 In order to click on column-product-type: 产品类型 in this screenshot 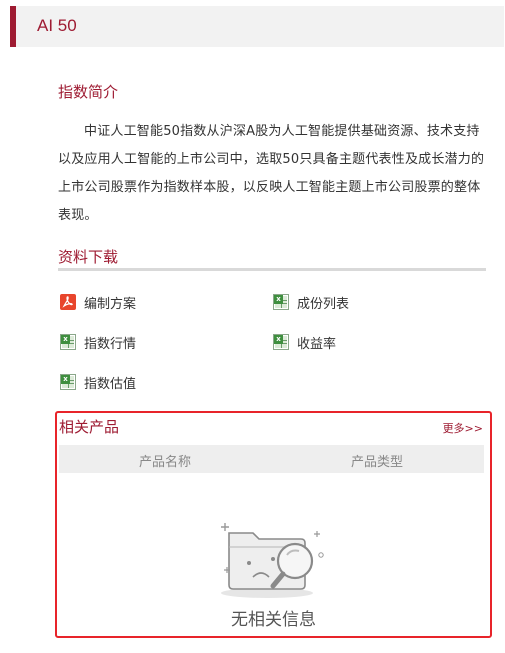, I will do `click(377, 462)`.